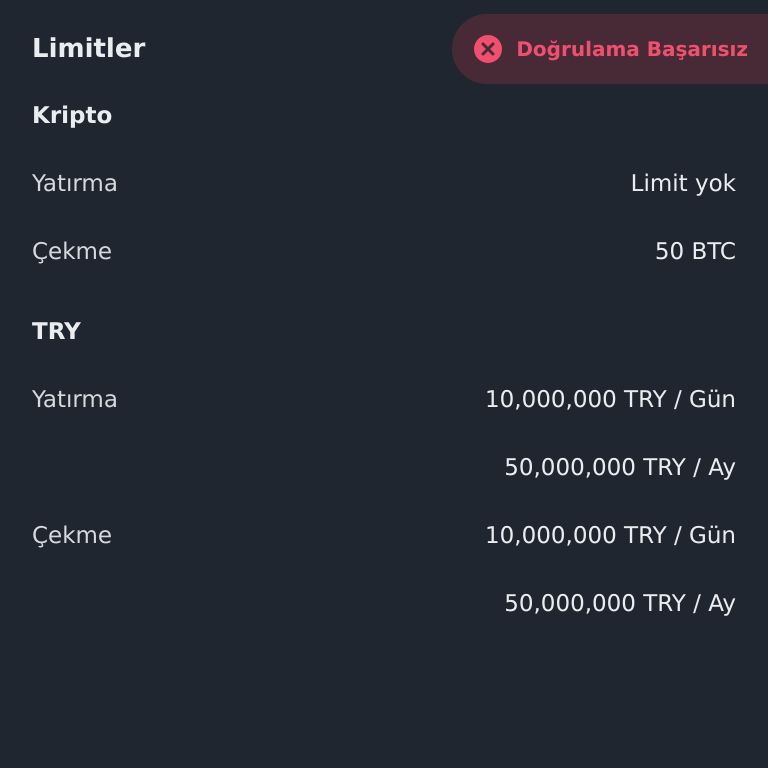 Image resolution: width=768 pixels, height=768 pixels. Describe the element at coordinates (89, 49) in the screenshot. I see `page-title: Limitler` at that location.